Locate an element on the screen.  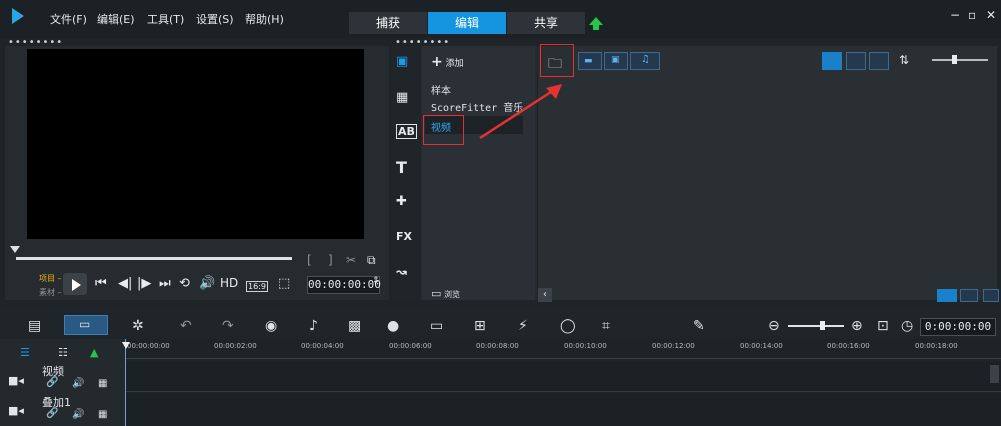
tools-icon: ✲ is located at coordinates (138, 326).